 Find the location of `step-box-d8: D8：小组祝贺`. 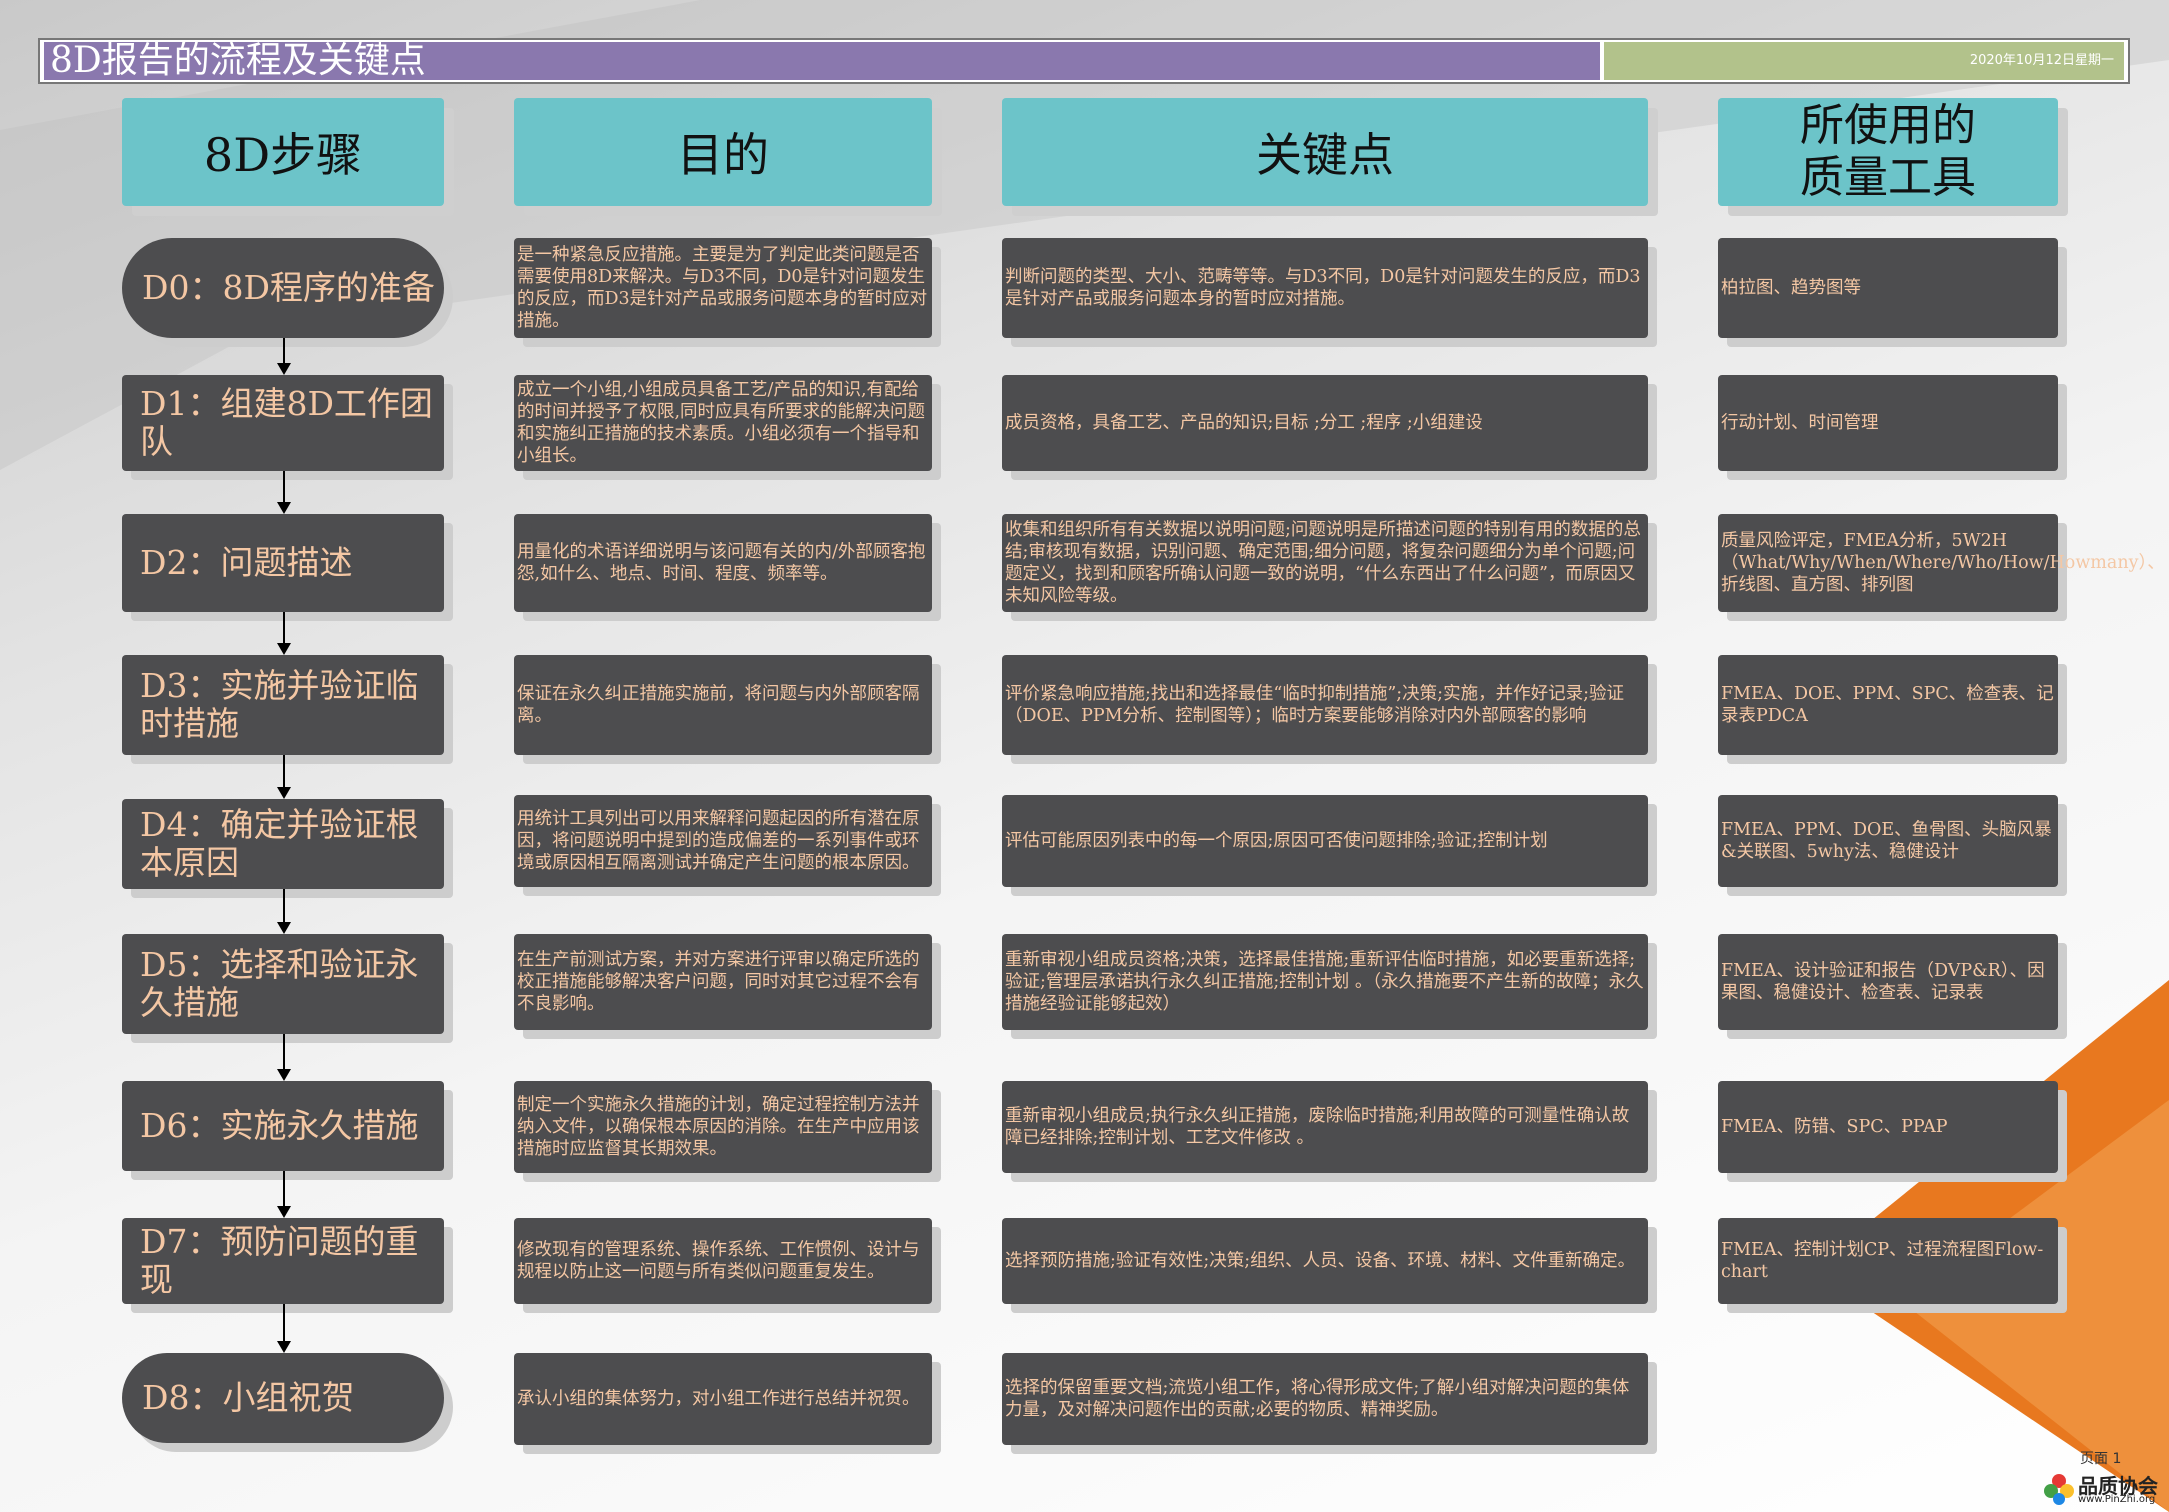

step-box-d8: D8：小组祝贺 is located at coordinates (283, 1398).